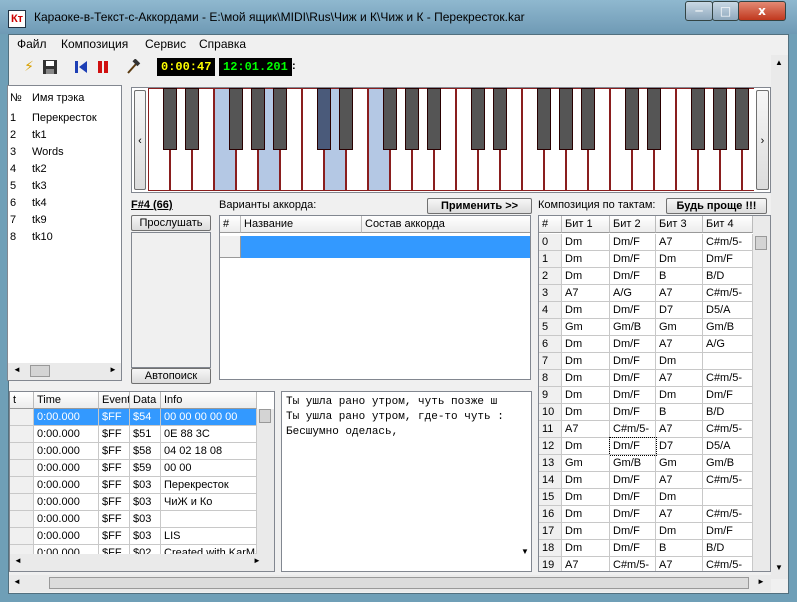  What do you see at coordinates (375, 297) in the screenshot?
I see `variants-table: # Название Состав аккорда` at bounding box center [375, 297].